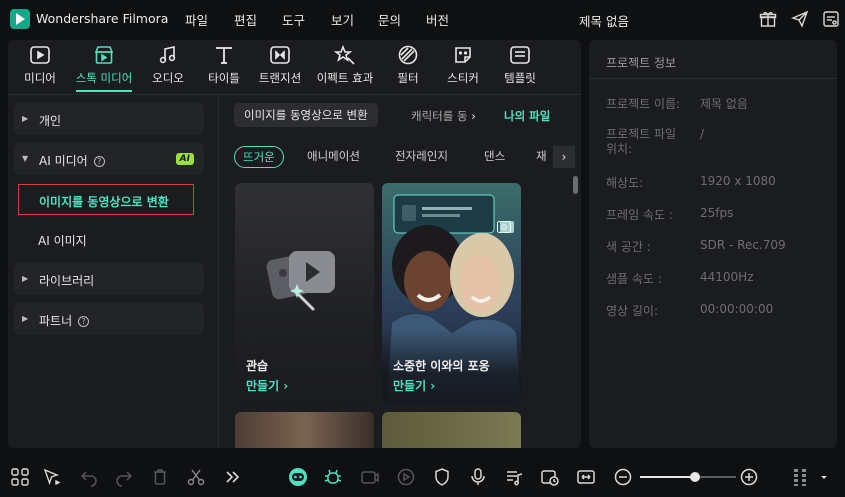 This screenshot has height=497, width=845. What do you see at coordinates (831, 19) in the screenshot?
I see `window-menu-icon` at bounding box center [831, 19].